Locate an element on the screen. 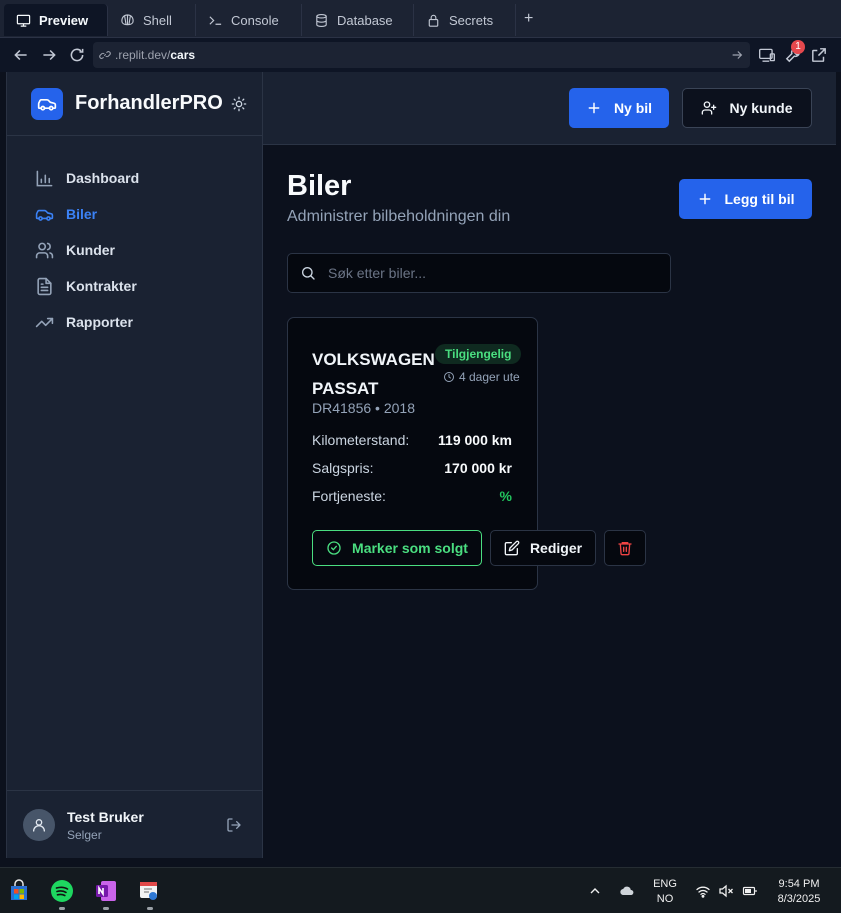 This screenshot has height=913, width=841. lang-label: ENG is located at coordinates (665, 884).